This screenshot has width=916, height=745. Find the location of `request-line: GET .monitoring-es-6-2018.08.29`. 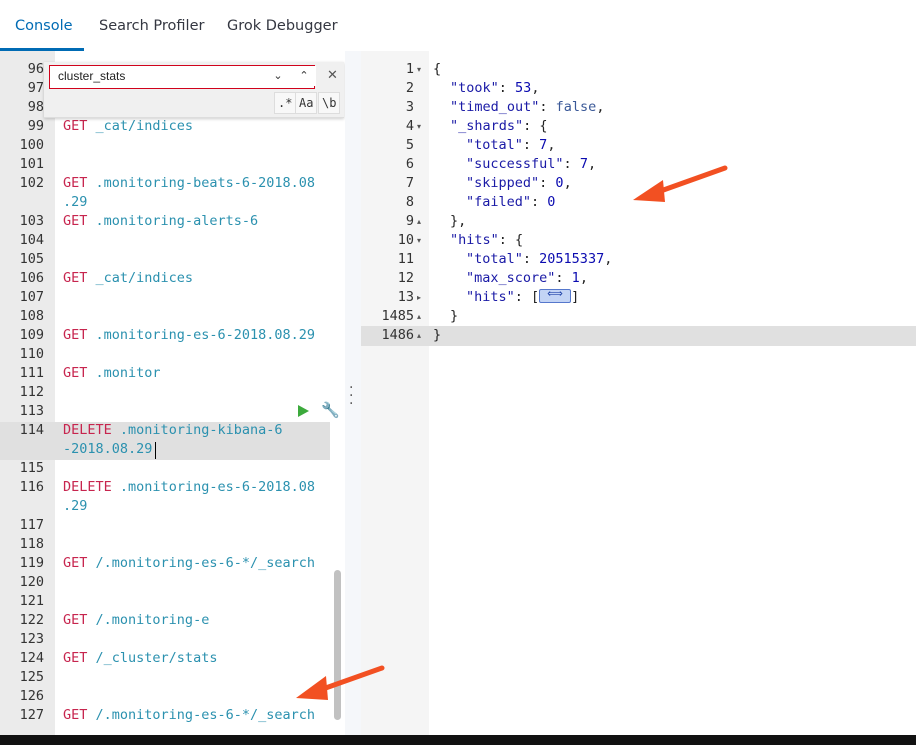

request-line: GET .monitoring-es-6-2018.08.29 is located at coordinates (189, 335).